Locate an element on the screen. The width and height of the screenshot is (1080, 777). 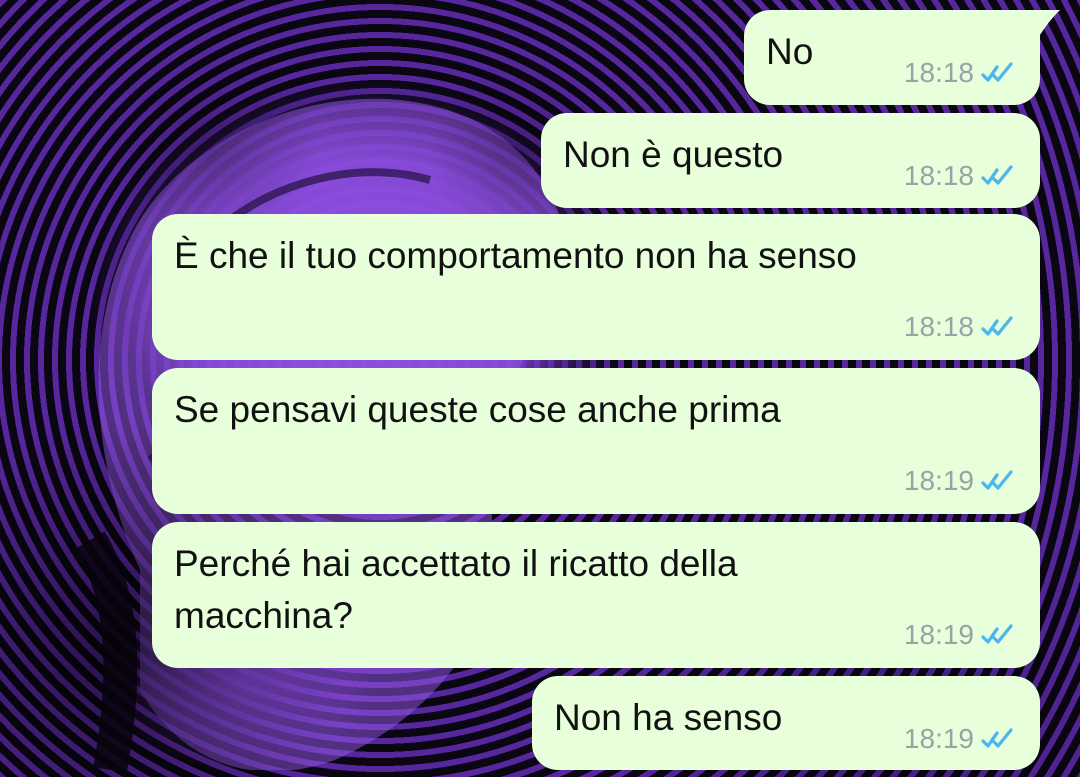
message-bubble: Non ha senso 18:19 is located at coordinates (786, 723).